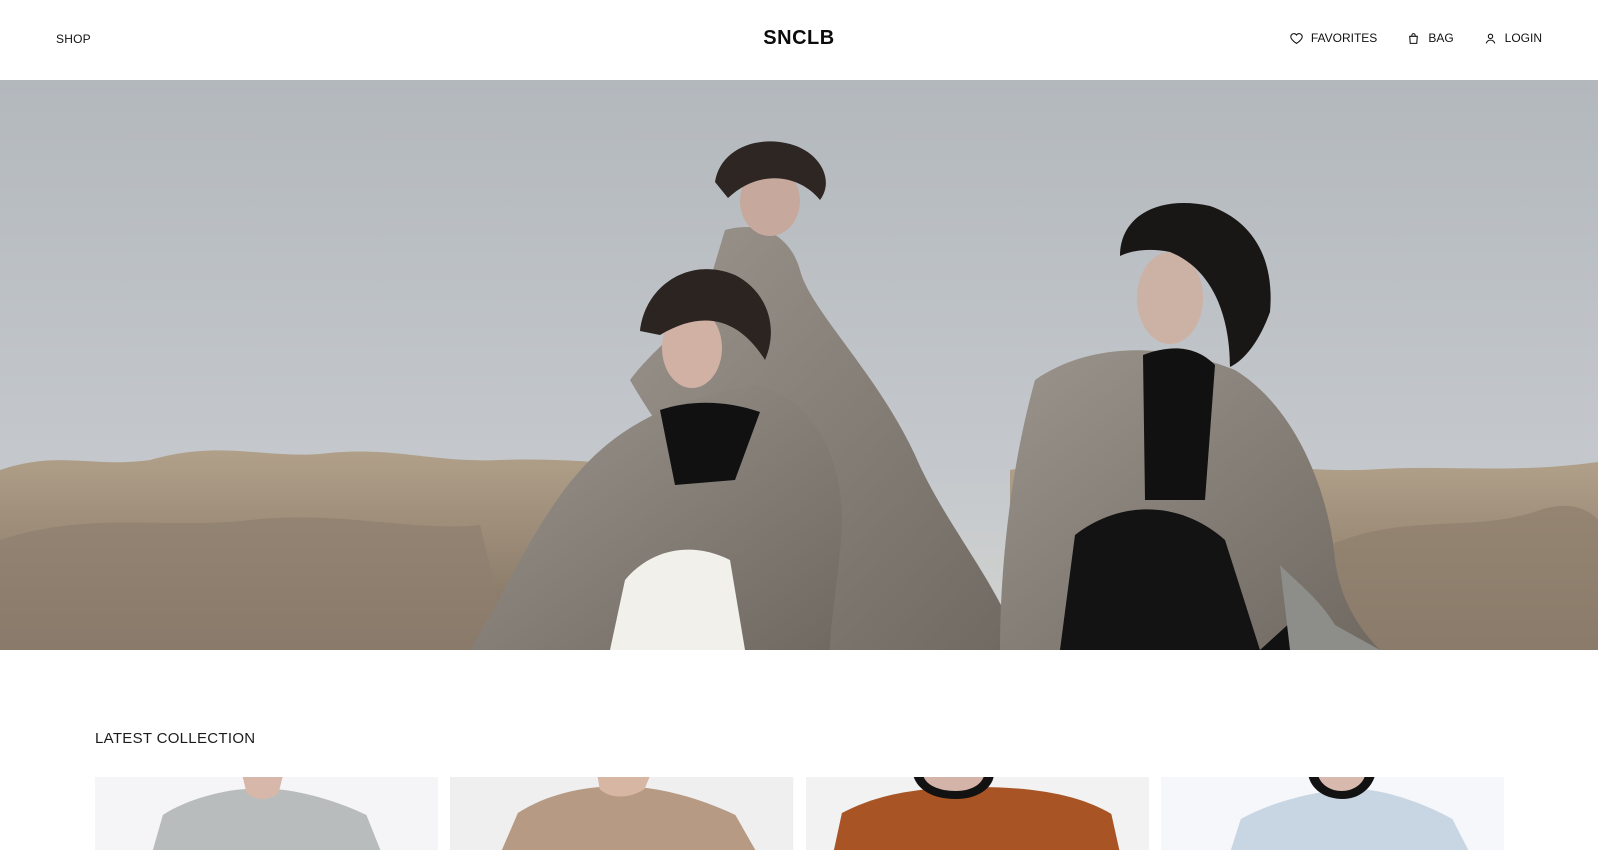 Image resolution: width=1598 pixels, height=850 pixels. Describe the element at coordinates (175, 738) in the screenshot. I see `latest-collection-title: LATEST COLLECTION` at that location.